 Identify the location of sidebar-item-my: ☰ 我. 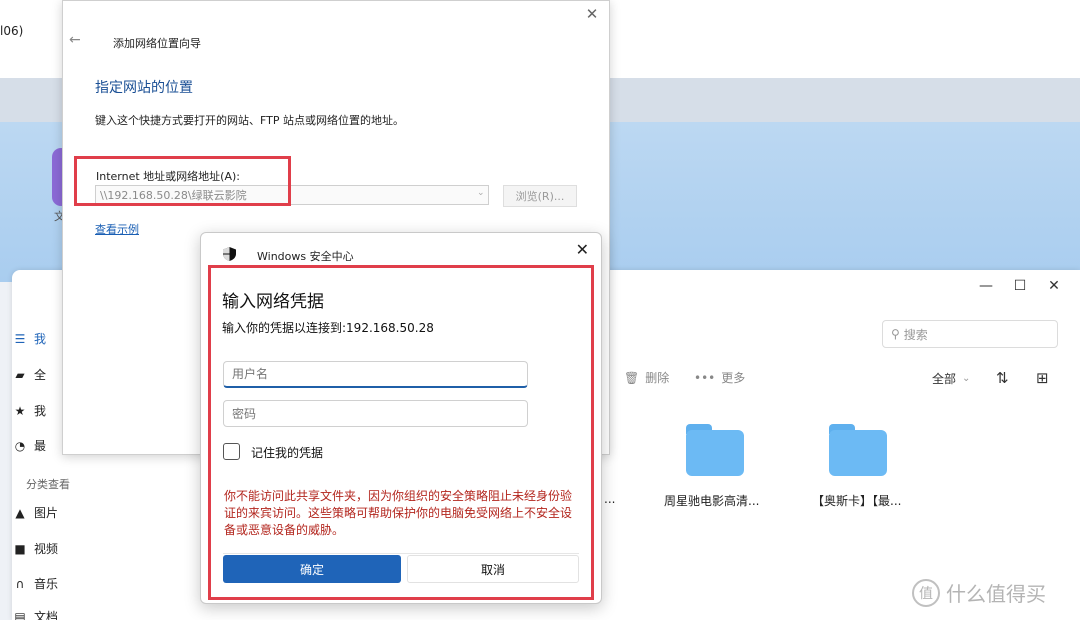
(30, 338).